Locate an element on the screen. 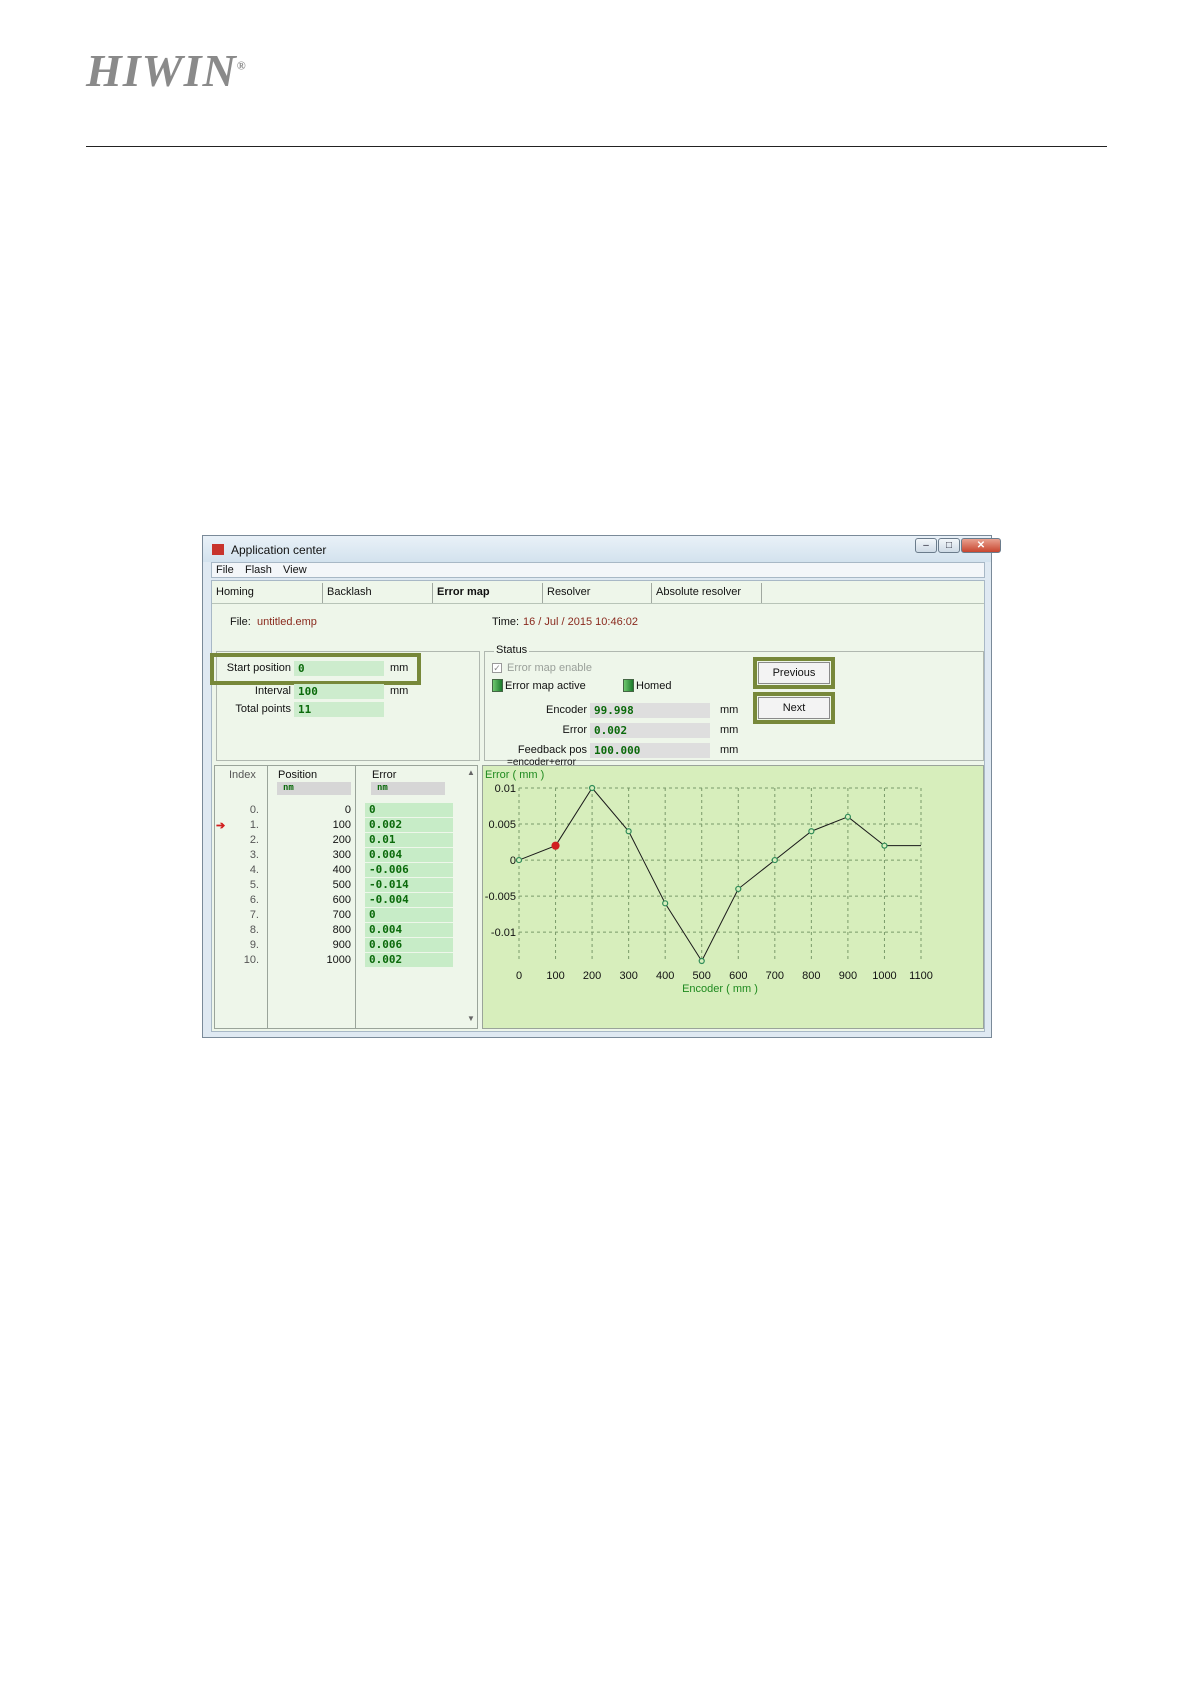 This screenshot has width=1191, height=1684. file-name: untitled.emp is located at coordinates (287, 622).